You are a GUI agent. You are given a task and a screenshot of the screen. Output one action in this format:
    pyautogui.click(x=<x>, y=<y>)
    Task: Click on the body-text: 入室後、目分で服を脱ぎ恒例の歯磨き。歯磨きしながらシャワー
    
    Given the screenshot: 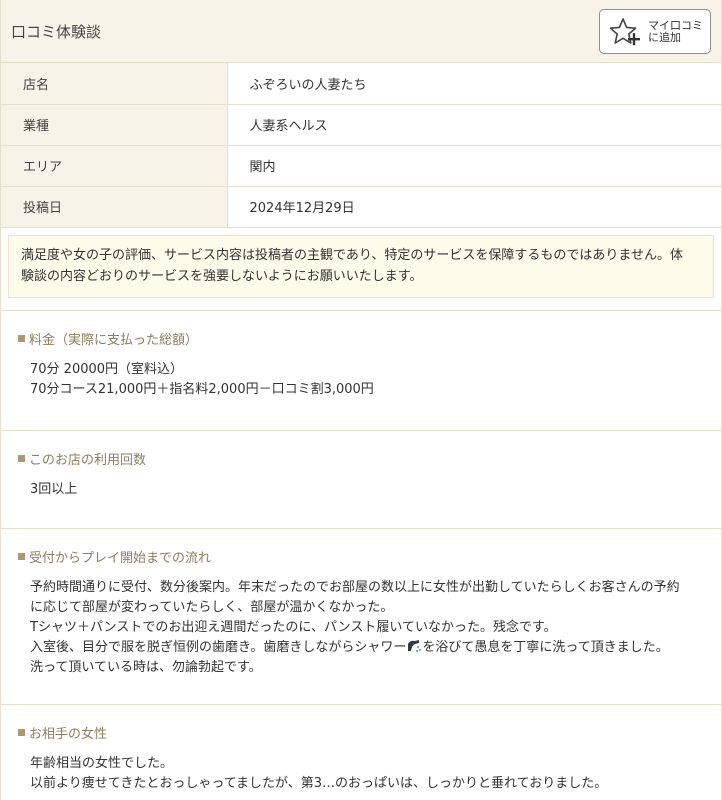 What is the action you would take?
    pyautogui.click(x=218, y=647)
    